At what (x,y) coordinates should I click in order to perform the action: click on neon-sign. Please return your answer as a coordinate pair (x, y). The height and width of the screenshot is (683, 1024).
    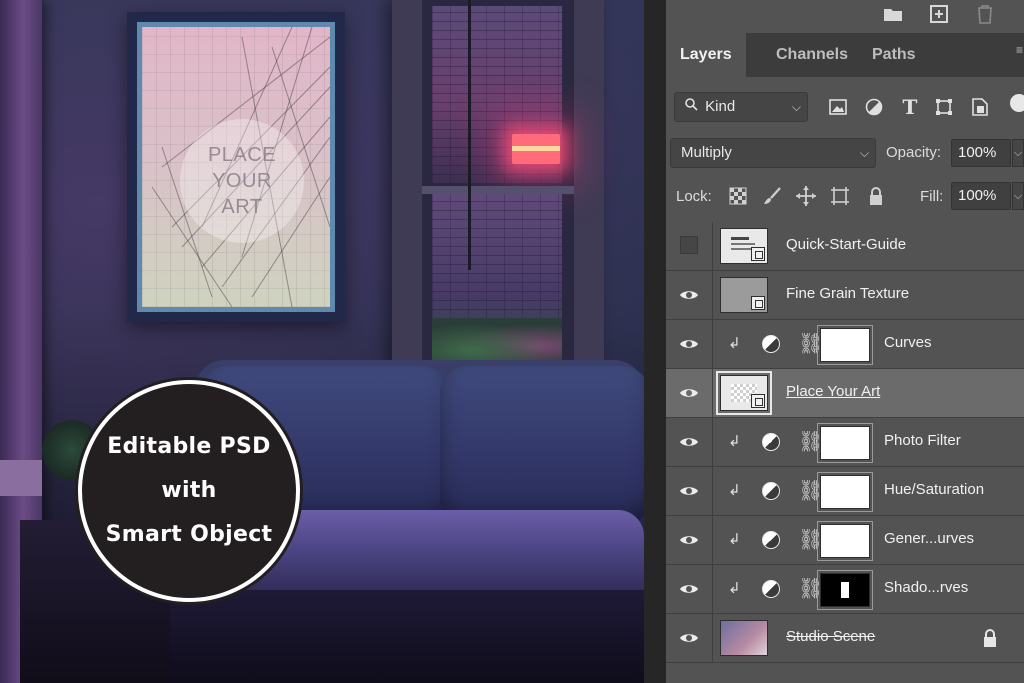
    Looking at the image, I should click on (536, 149).